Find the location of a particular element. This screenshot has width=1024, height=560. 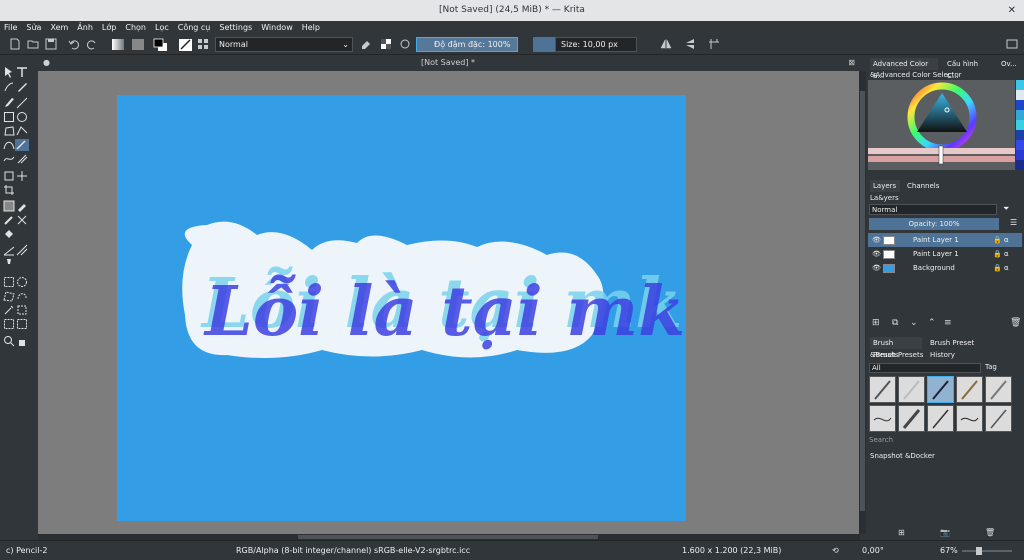

brush-filter-select: All is located at coordinates (925, 368).